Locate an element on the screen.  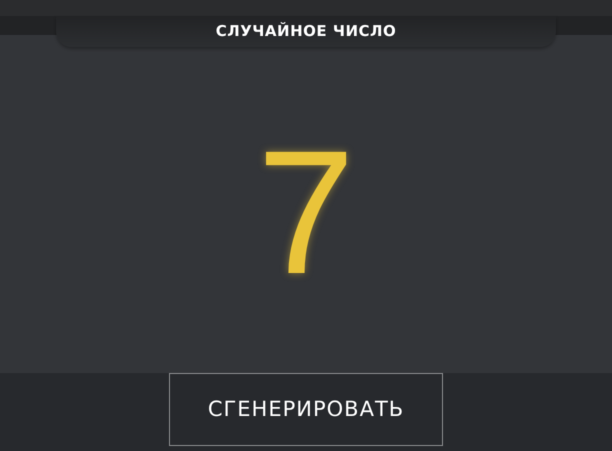
random-number: 7 is located at coordinates (306, 213).